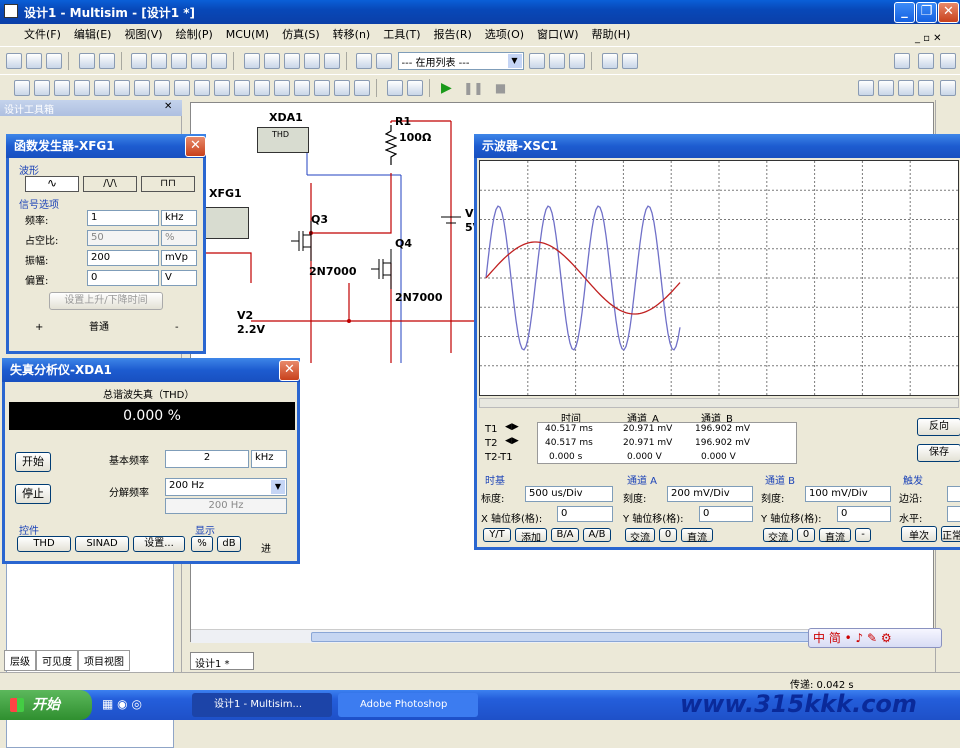 Image resolution: width=960 pixels, height=748 pixels. I want to click on fundamental-unit: kHz, so click(269, 459).